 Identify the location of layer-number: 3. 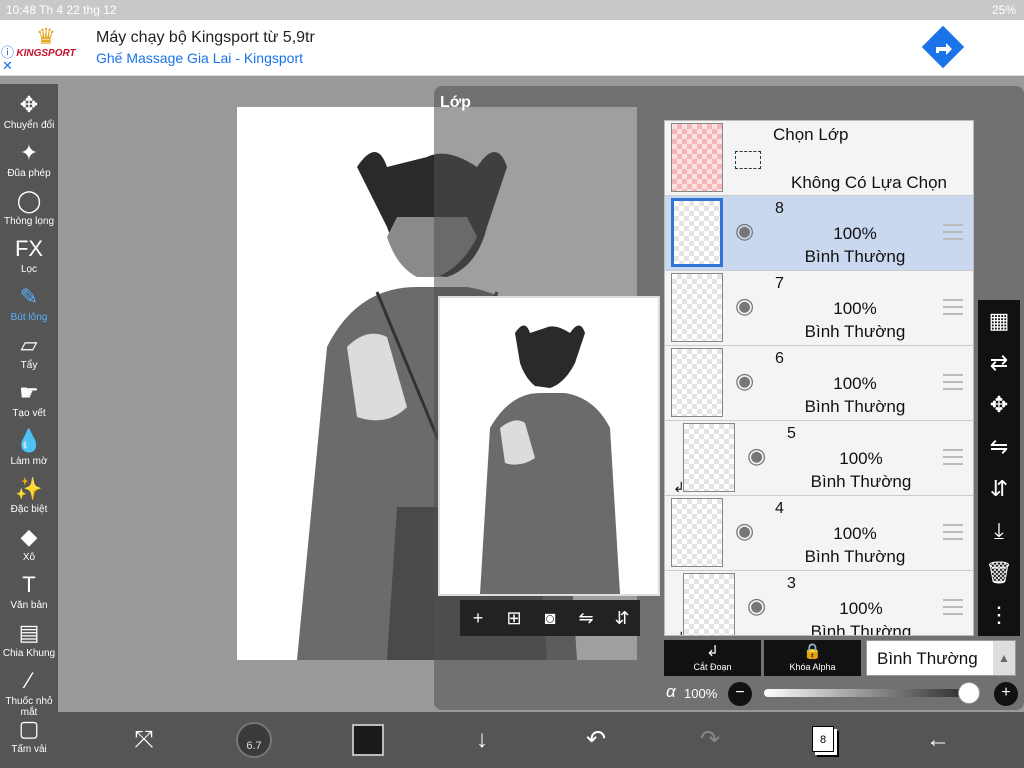
(791, 583).